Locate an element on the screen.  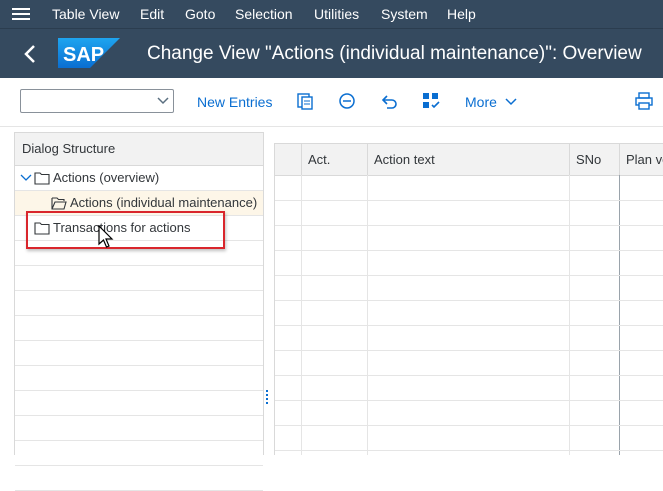
sap-logo: SAP is located at coordinates (89, 53).